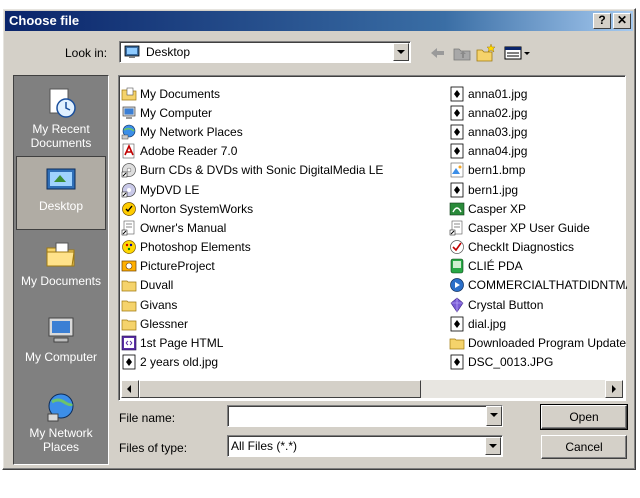 The width and height of the screenshot is (640, 498). What do you see at coordinates (622, 21) in the screenshot?
I see `close-button: ✕` at bounding box center [622, 21].